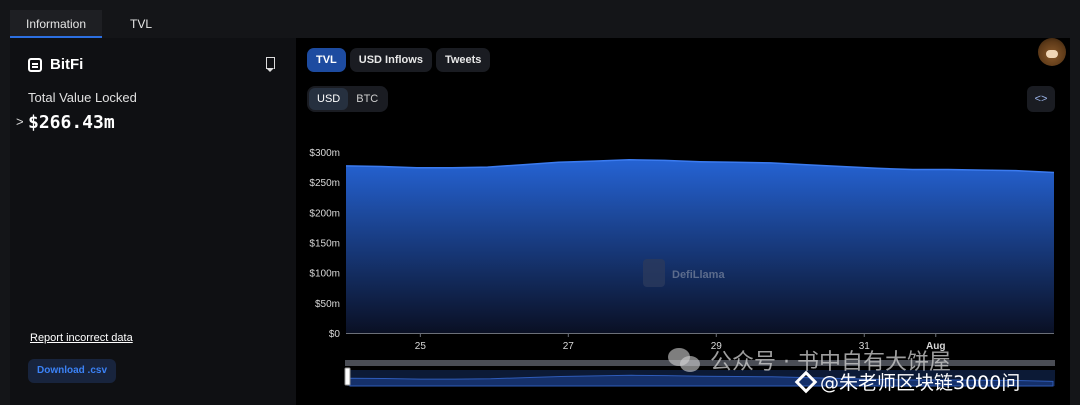  Describe the element at coordinates (35, 64) in the screenshot. I see `protocol-logo-icon` at that location.